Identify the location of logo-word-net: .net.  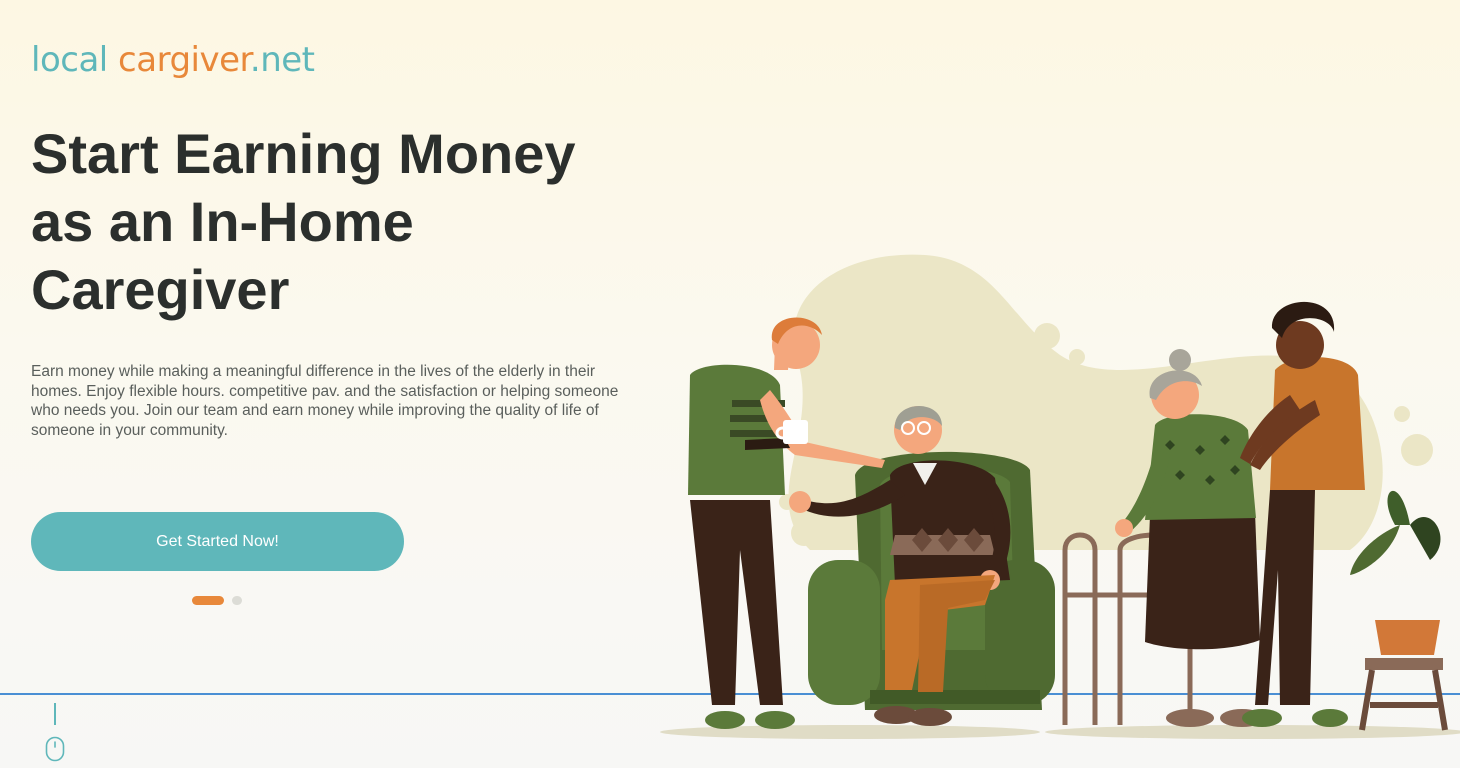
(282, 60).